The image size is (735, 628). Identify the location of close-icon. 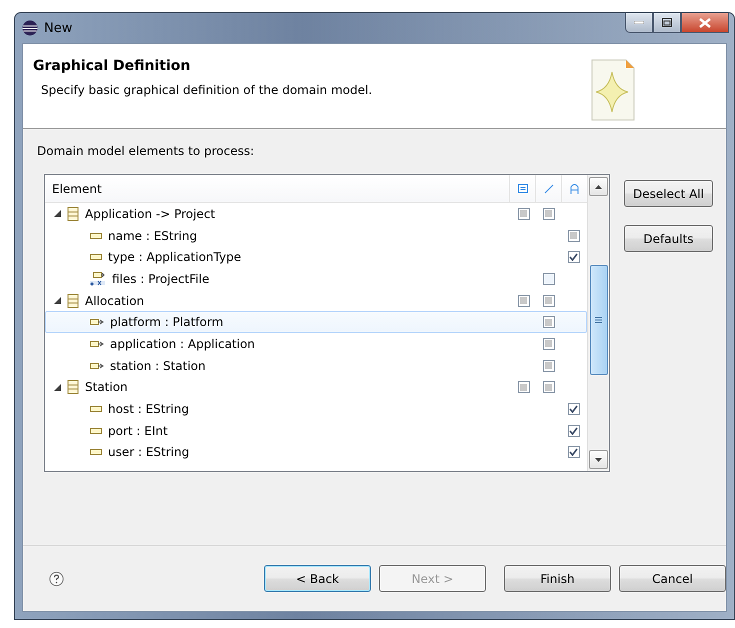
(705, 23).